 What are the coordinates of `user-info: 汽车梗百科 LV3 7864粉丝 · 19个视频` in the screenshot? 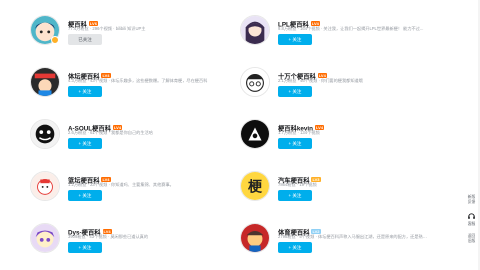 It's located at (358, 179).